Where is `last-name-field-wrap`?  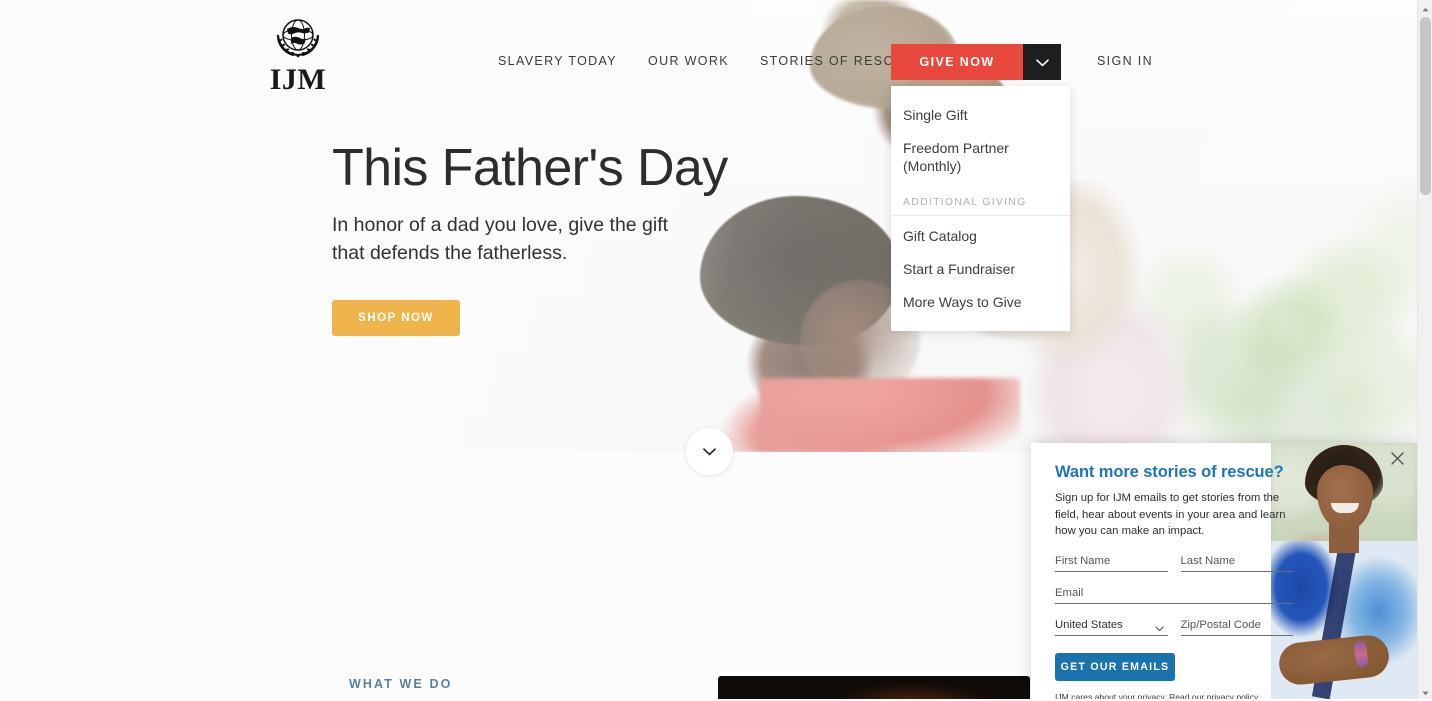 last-name-field-wrap is located at coordinates (1236, 562).